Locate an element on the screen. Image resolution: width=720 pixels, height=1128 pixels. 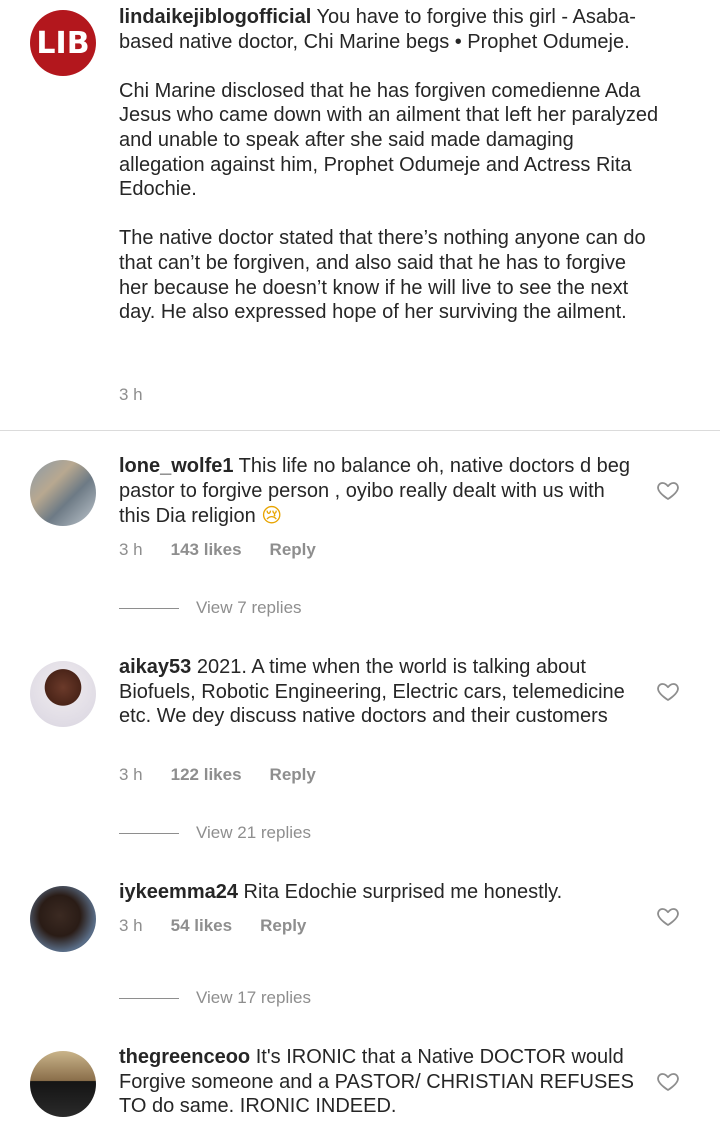
comment-body: Rita Edochie surprised me honestly. is located at coordinates (400, 892).